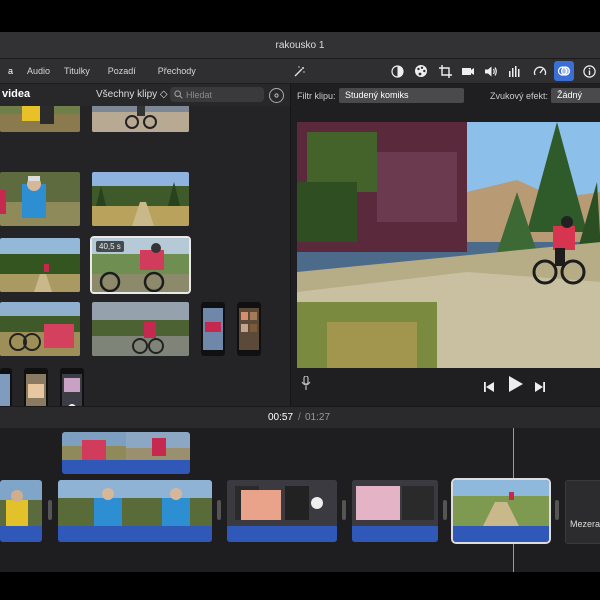 The width and height of the screenshot is (600, 600). I want to click on tab-media: a, so click(10, 71).